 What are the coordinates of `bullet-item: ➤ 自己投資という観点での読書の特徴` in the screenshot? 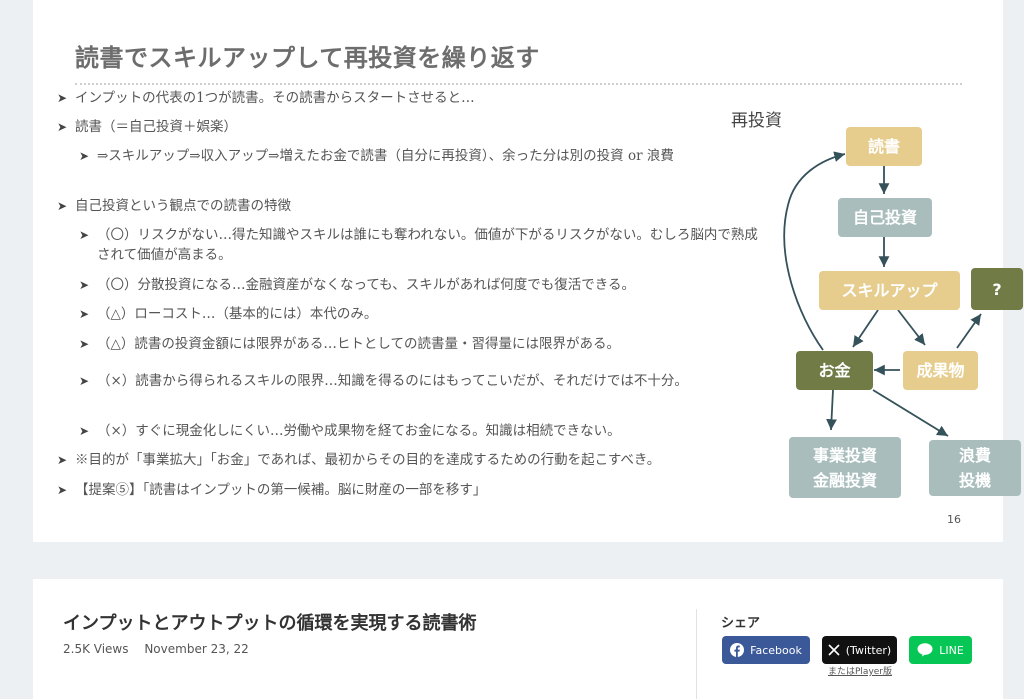 It's located at (174, 206).